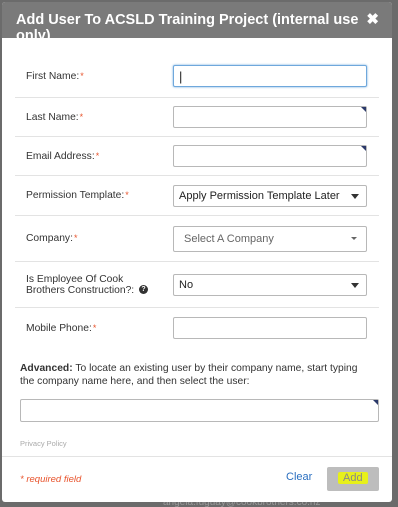 The image size is (398, 507). I want to click on text-cursor: |, so click(181, 76).